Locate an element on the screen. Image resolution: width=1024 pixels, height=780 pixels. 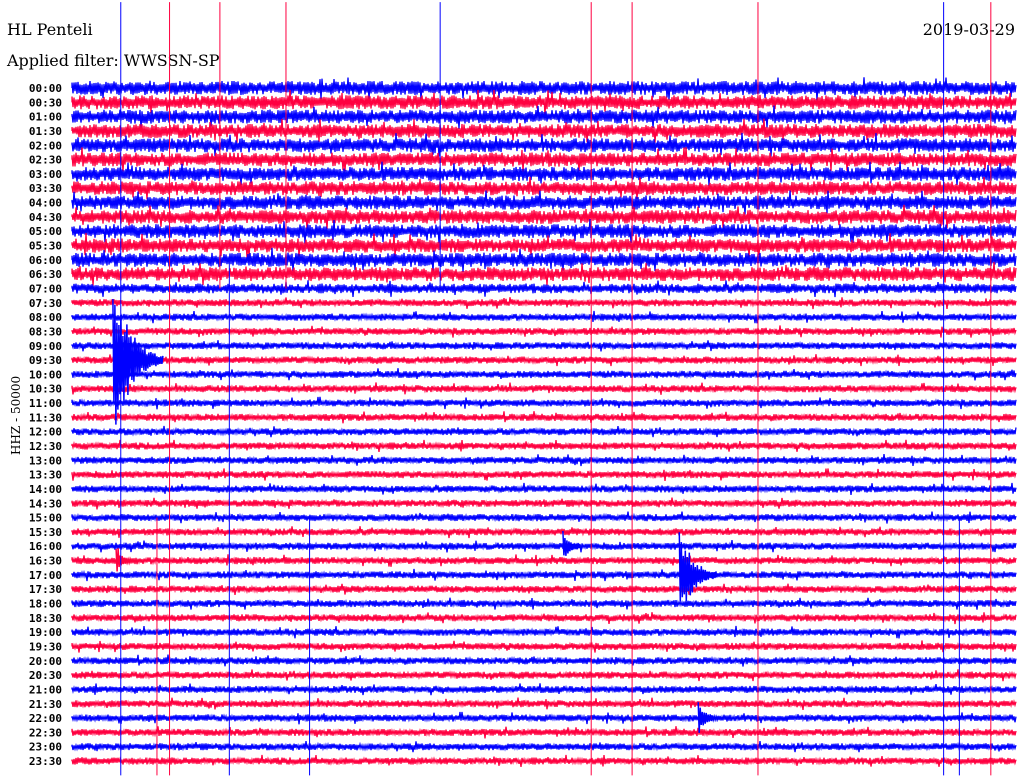
row-time-label: 09:00 is located at coordinates (45, 346).